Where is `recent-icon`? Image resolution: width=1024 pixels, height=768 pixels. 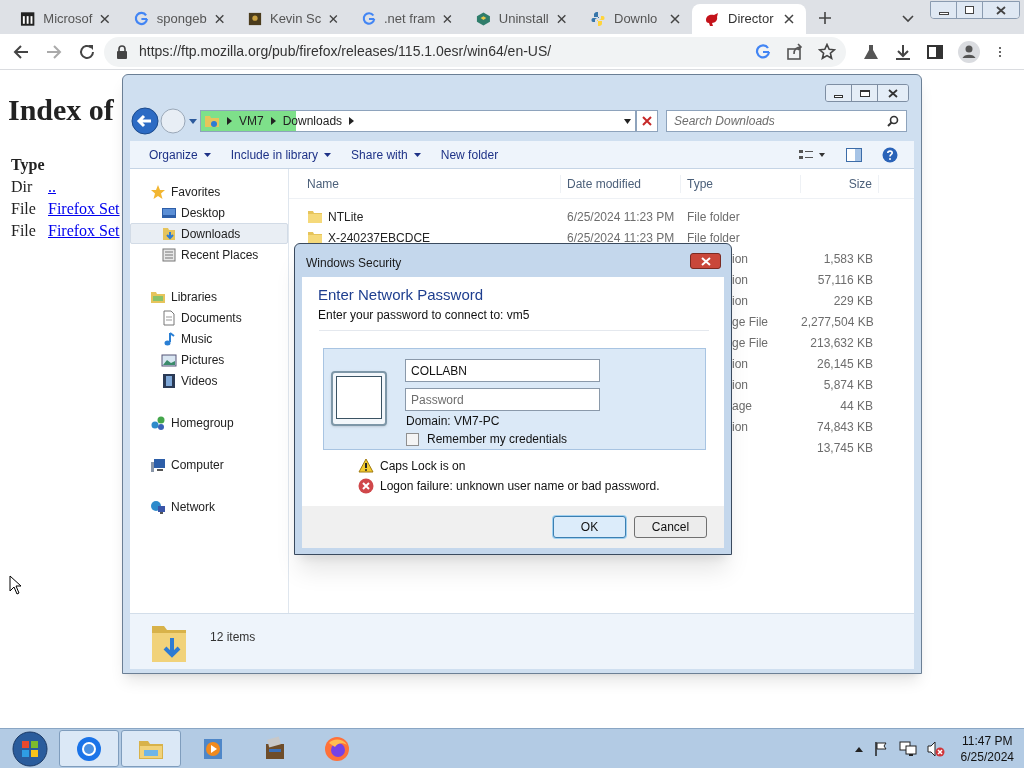 recent-icon is located at coordinates (169, 254).